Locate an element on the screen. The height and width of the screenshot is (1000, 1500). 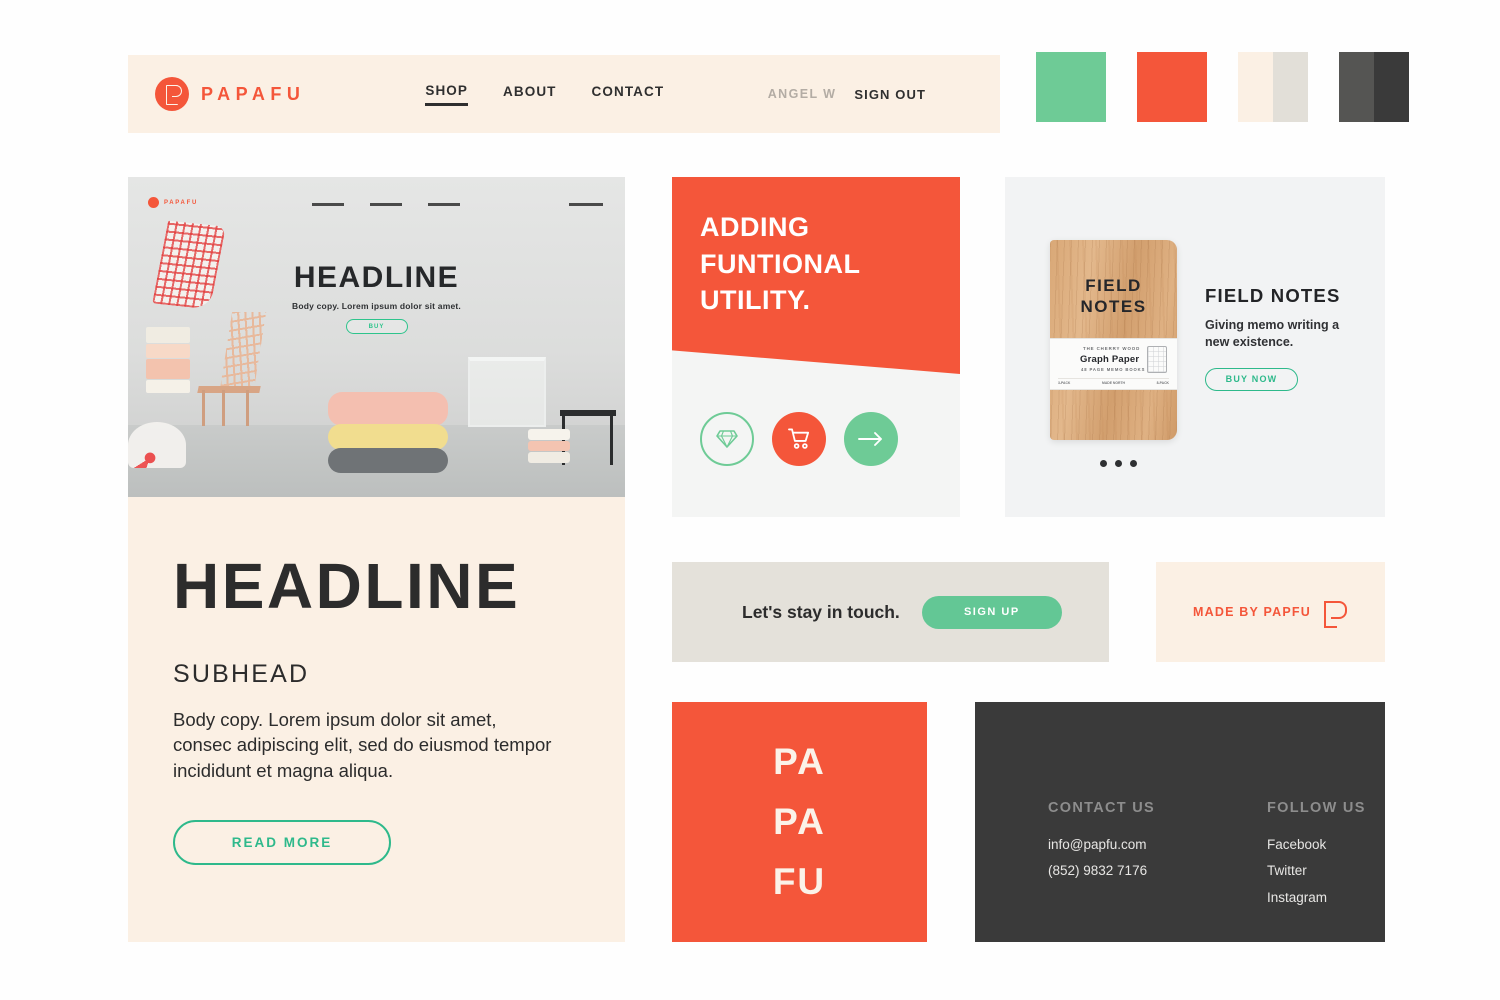
papafu-dot-icon is located at coordinates (153, 202).